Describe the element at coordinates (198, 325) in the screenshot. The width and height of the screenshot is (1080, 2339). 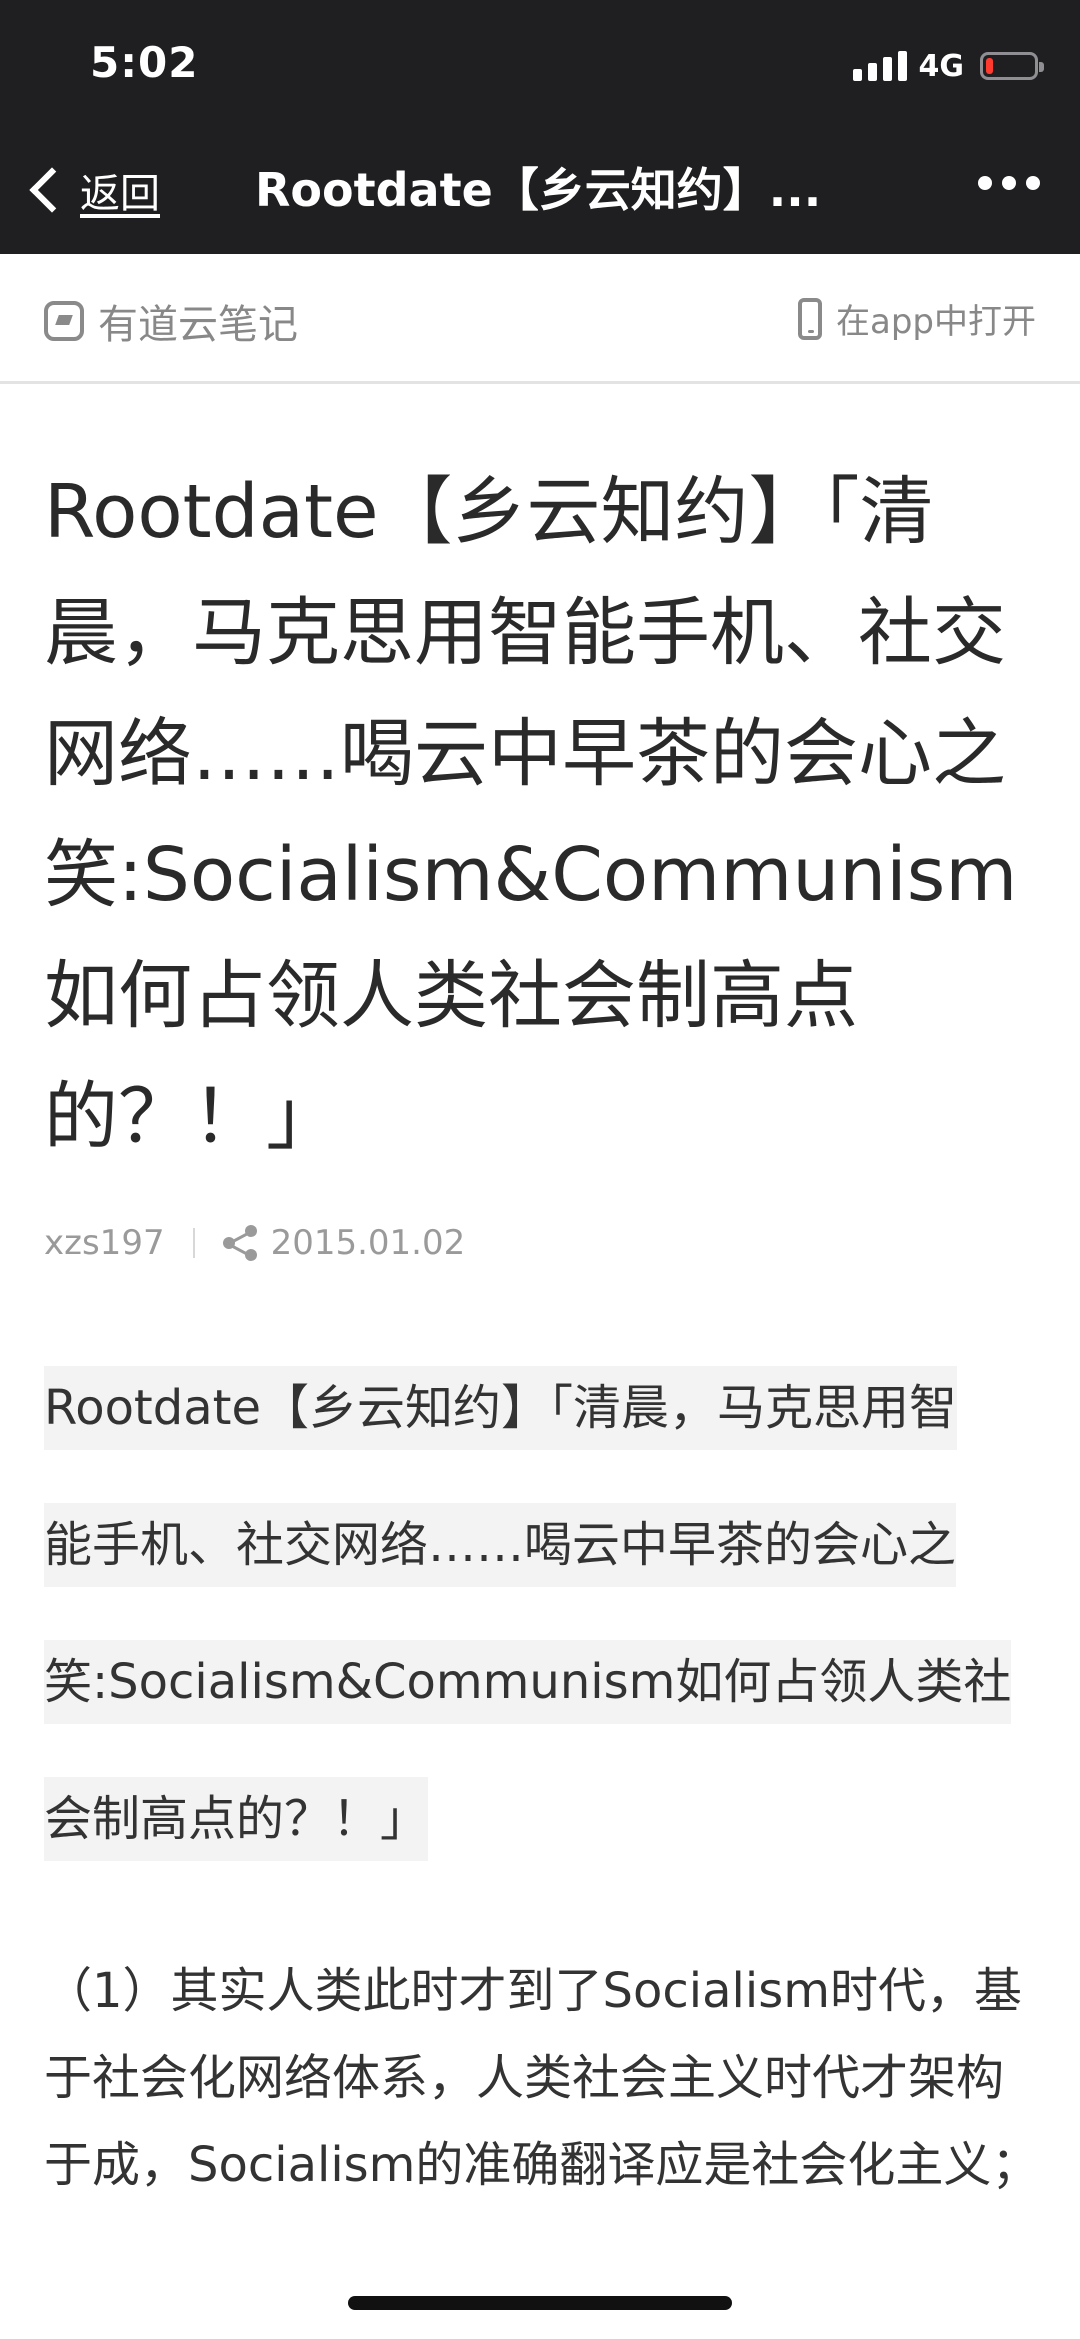
I see `brand-name: 有道云笔记` at that location.